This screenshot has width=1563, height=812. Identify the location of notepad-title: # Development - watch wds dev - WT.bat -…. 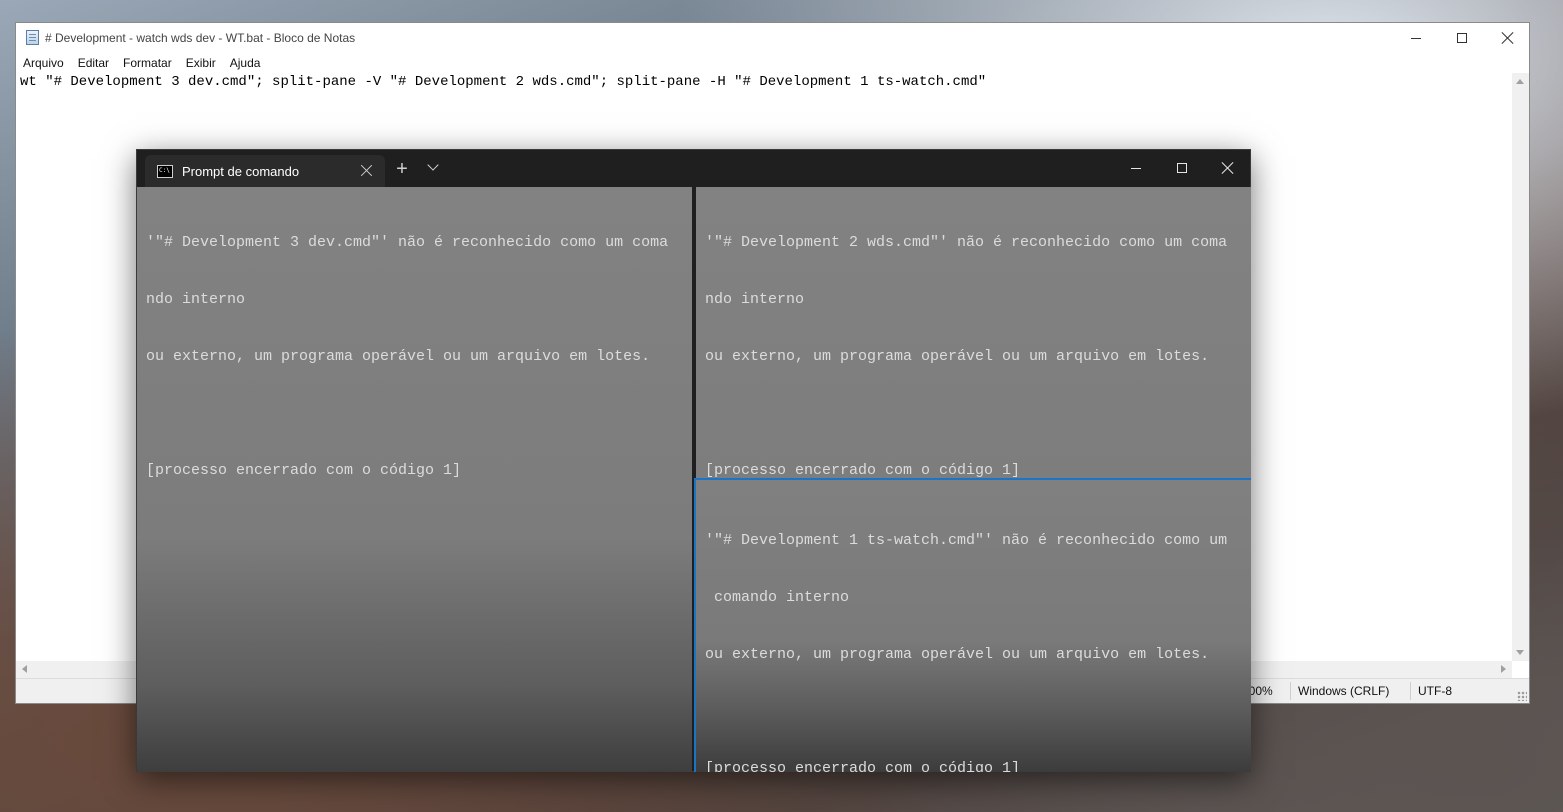
(200, 38).